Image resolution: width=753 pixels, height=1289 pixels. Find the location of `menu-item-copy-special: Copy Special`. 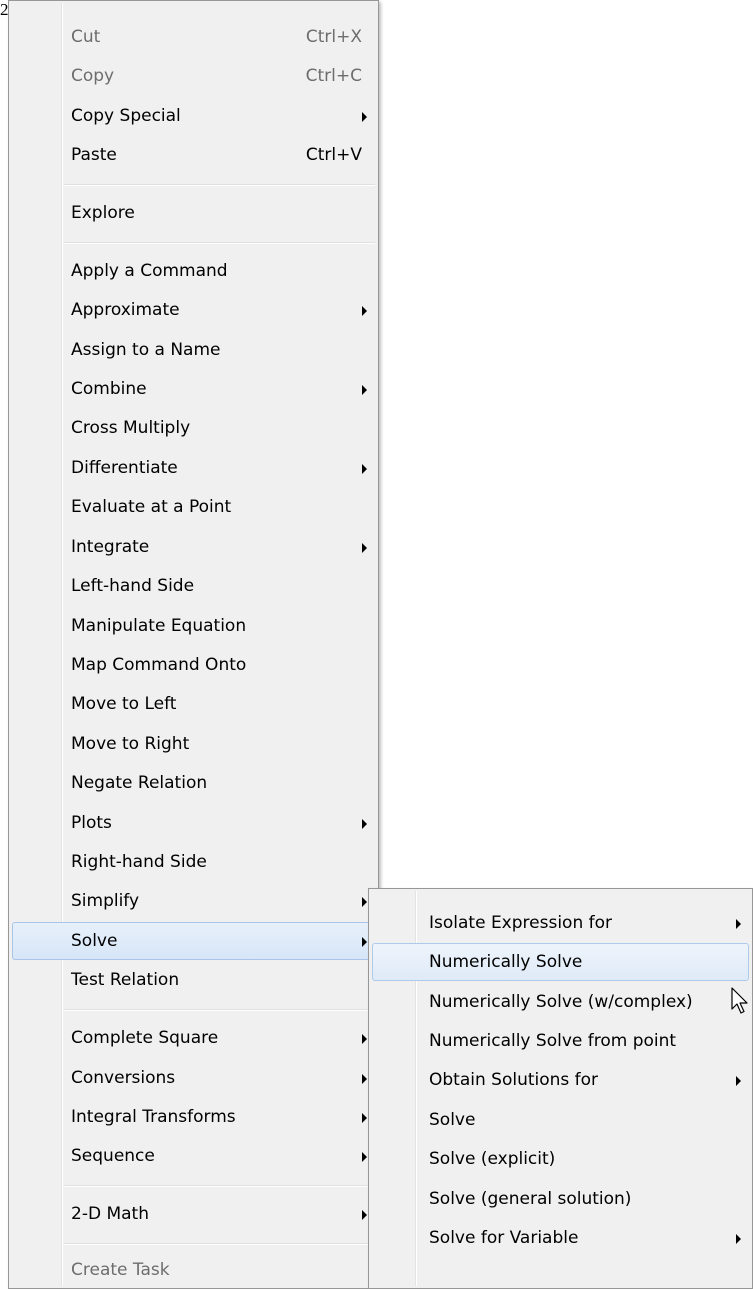

menu-item-copy-special: Copy Special is located at coordinates (193, 116).